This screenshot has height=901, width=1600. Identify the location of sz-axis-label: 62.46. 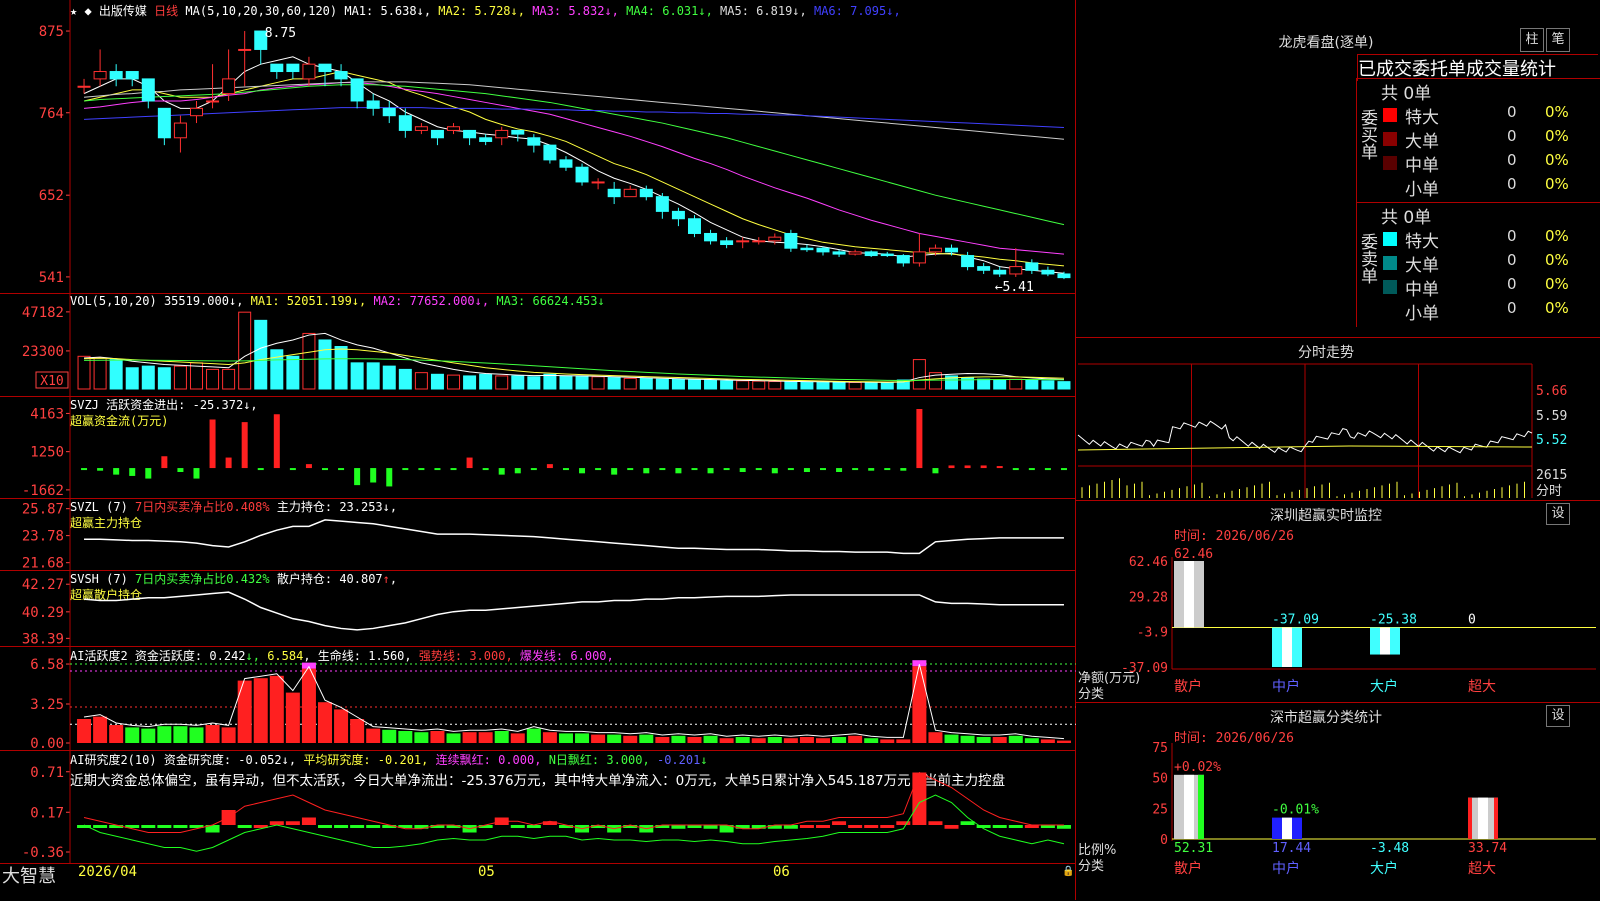
(1148, 562).